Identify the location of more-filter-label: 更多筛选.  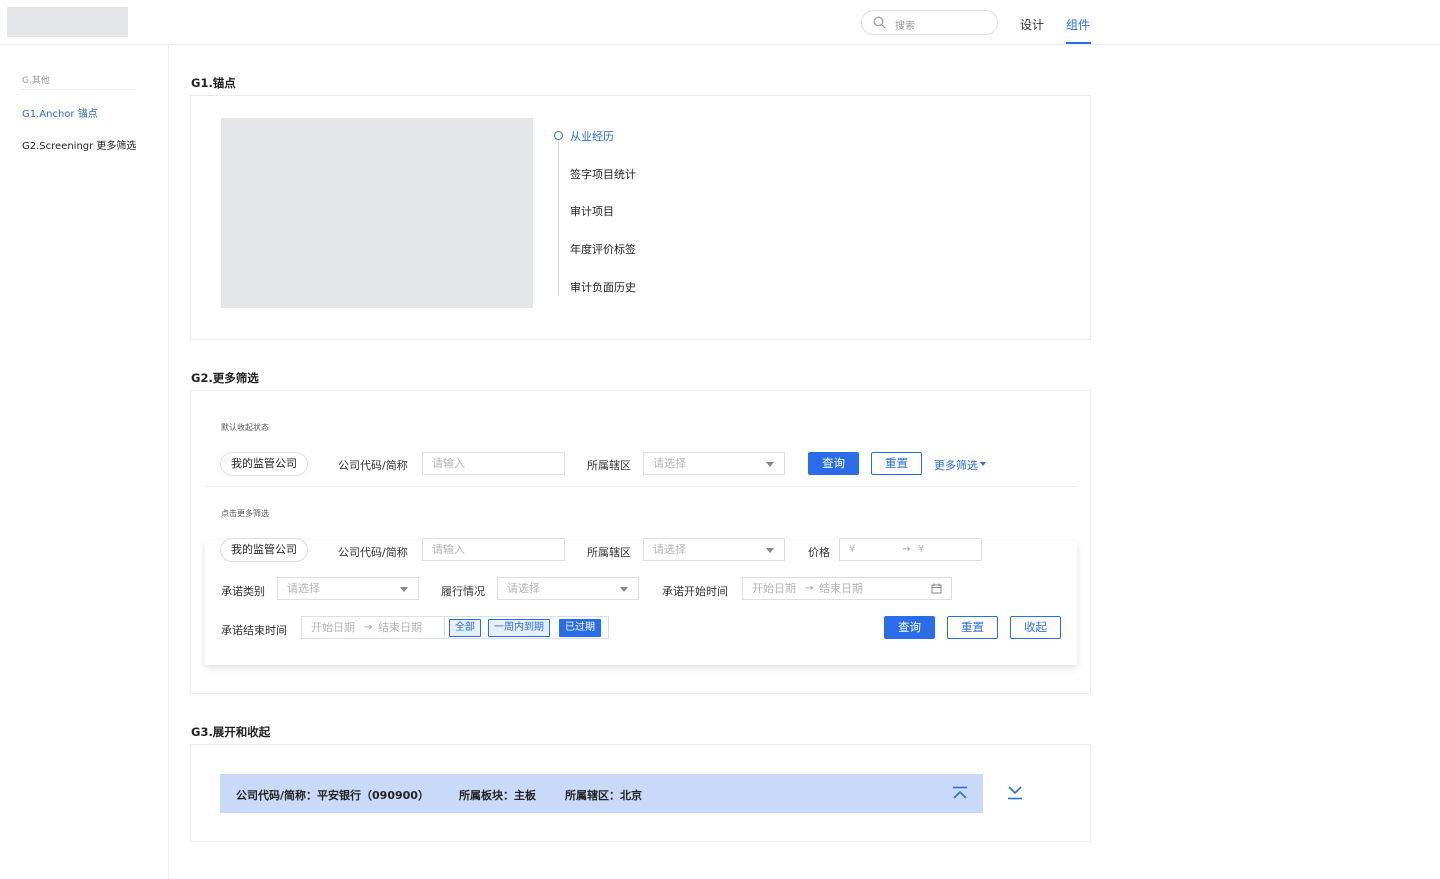
(956, 465).